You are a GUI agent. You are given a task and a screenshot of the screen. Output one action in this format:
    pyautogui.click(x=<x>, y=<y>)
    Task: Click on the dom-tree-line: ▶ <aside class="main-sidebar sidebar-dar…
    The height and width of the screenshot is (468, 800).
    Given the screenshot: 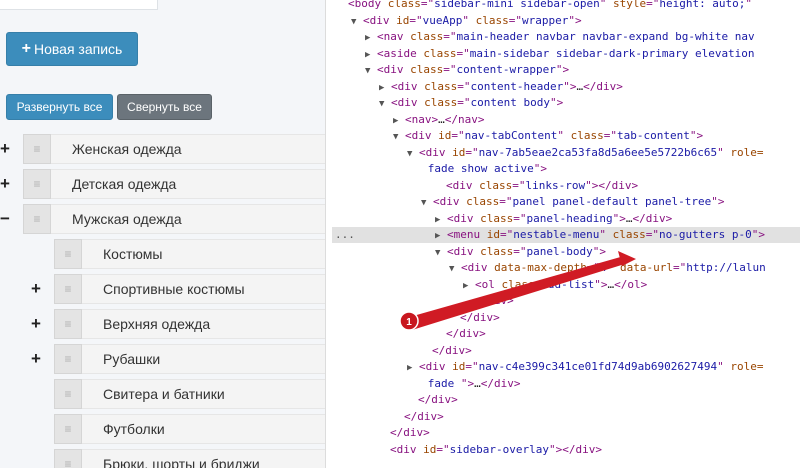 What is the action you would take?
    pyautogui.click(x=566, y=54)
    